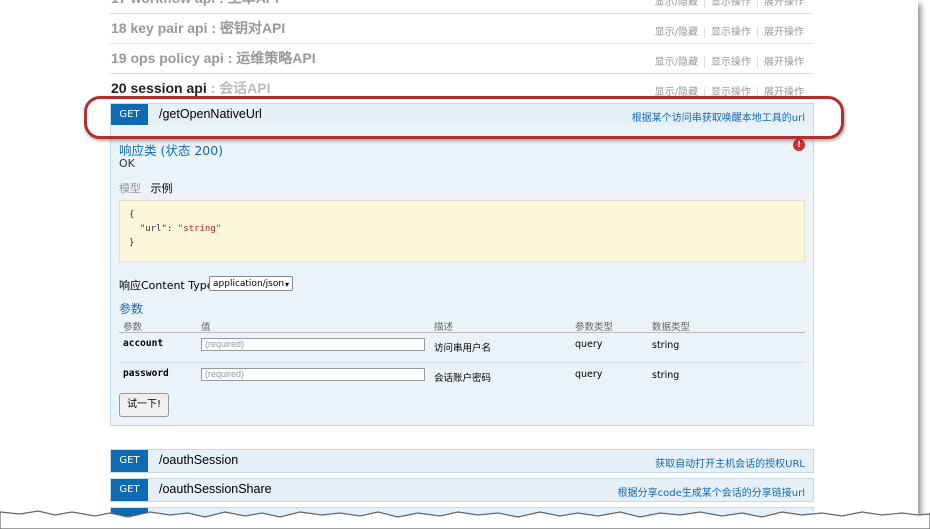 The image size is (930, 529). What do you see at coordinates (144, 405) in the screenshot?
I see `try-it-button: 试一下!` at bounding box center [144, 405].